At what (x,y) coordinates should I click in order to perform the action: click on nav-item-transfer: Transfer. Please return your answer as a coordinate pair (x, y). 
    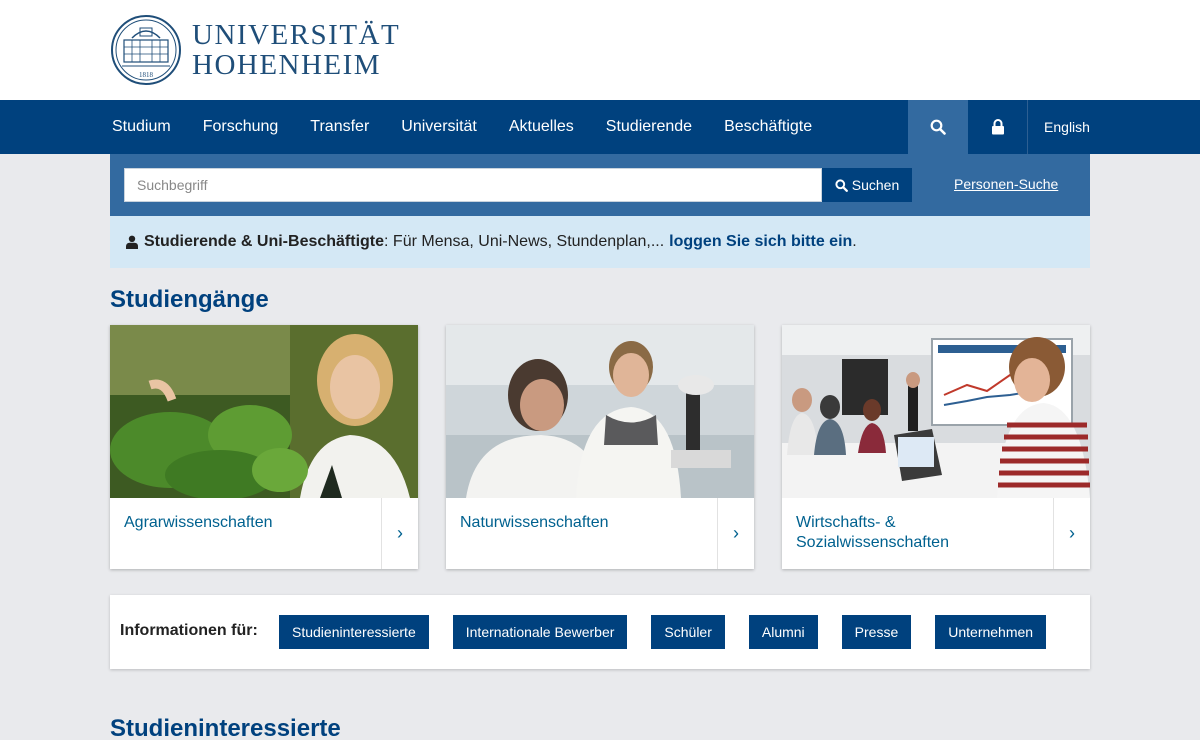
    Looking at the image, I should click on (339, 127).